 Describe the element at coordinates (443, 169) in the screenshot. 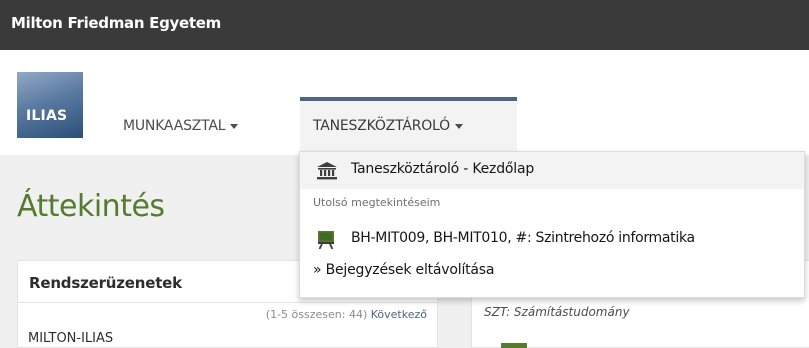

I see `menu-item-label: Taneszköztároló - Kezdőlap` at that location.